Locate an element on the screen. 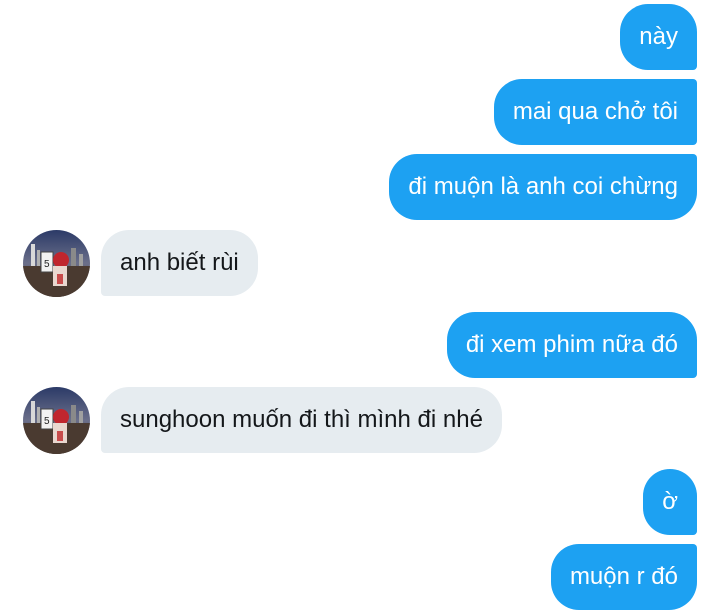 Image resolution: width=719 pixels, height=615 pixels. message-text: sunghoon muốn đi thì mình đi nhé is located at coordinates (301, 419).